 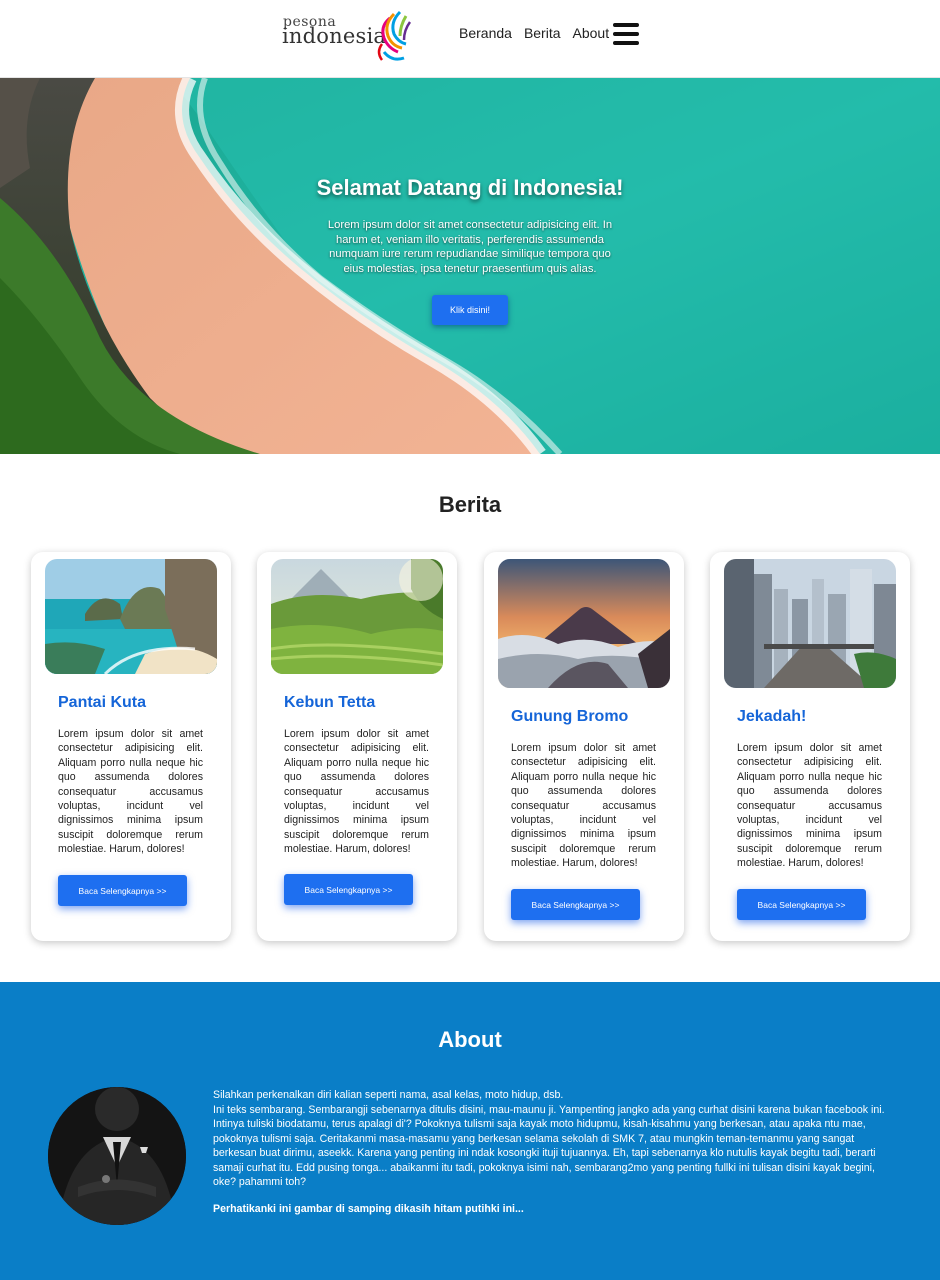 What do you see at coordinates (485, 33) in the screenshot?
I see `nav-beranda: Beranda` at bounding box center [485, 33].